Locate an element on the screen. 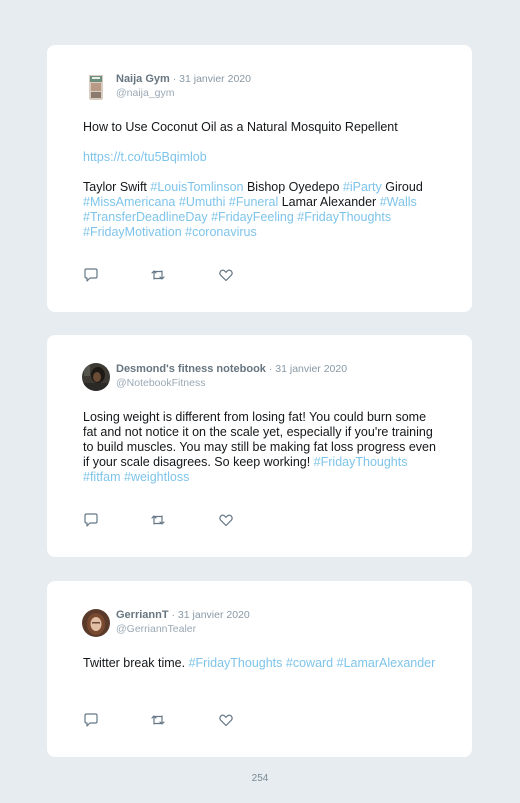 Image resolution: width=520 pixels, height=803 pixels. author-name: GerriannT is located at coordinates (142, 615).